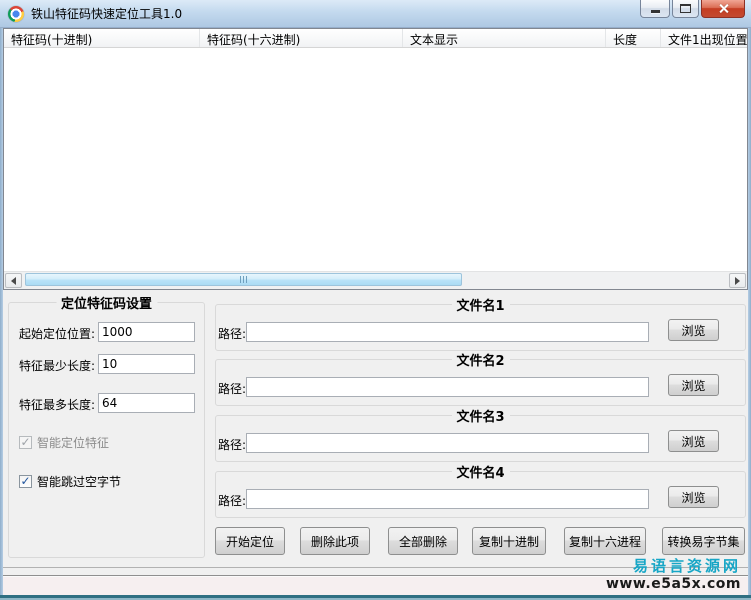 This screenshot has height=600, width=751. I want to click on smart-locate-checkbox: ✓ 智能定位特征, so click(64, 442).